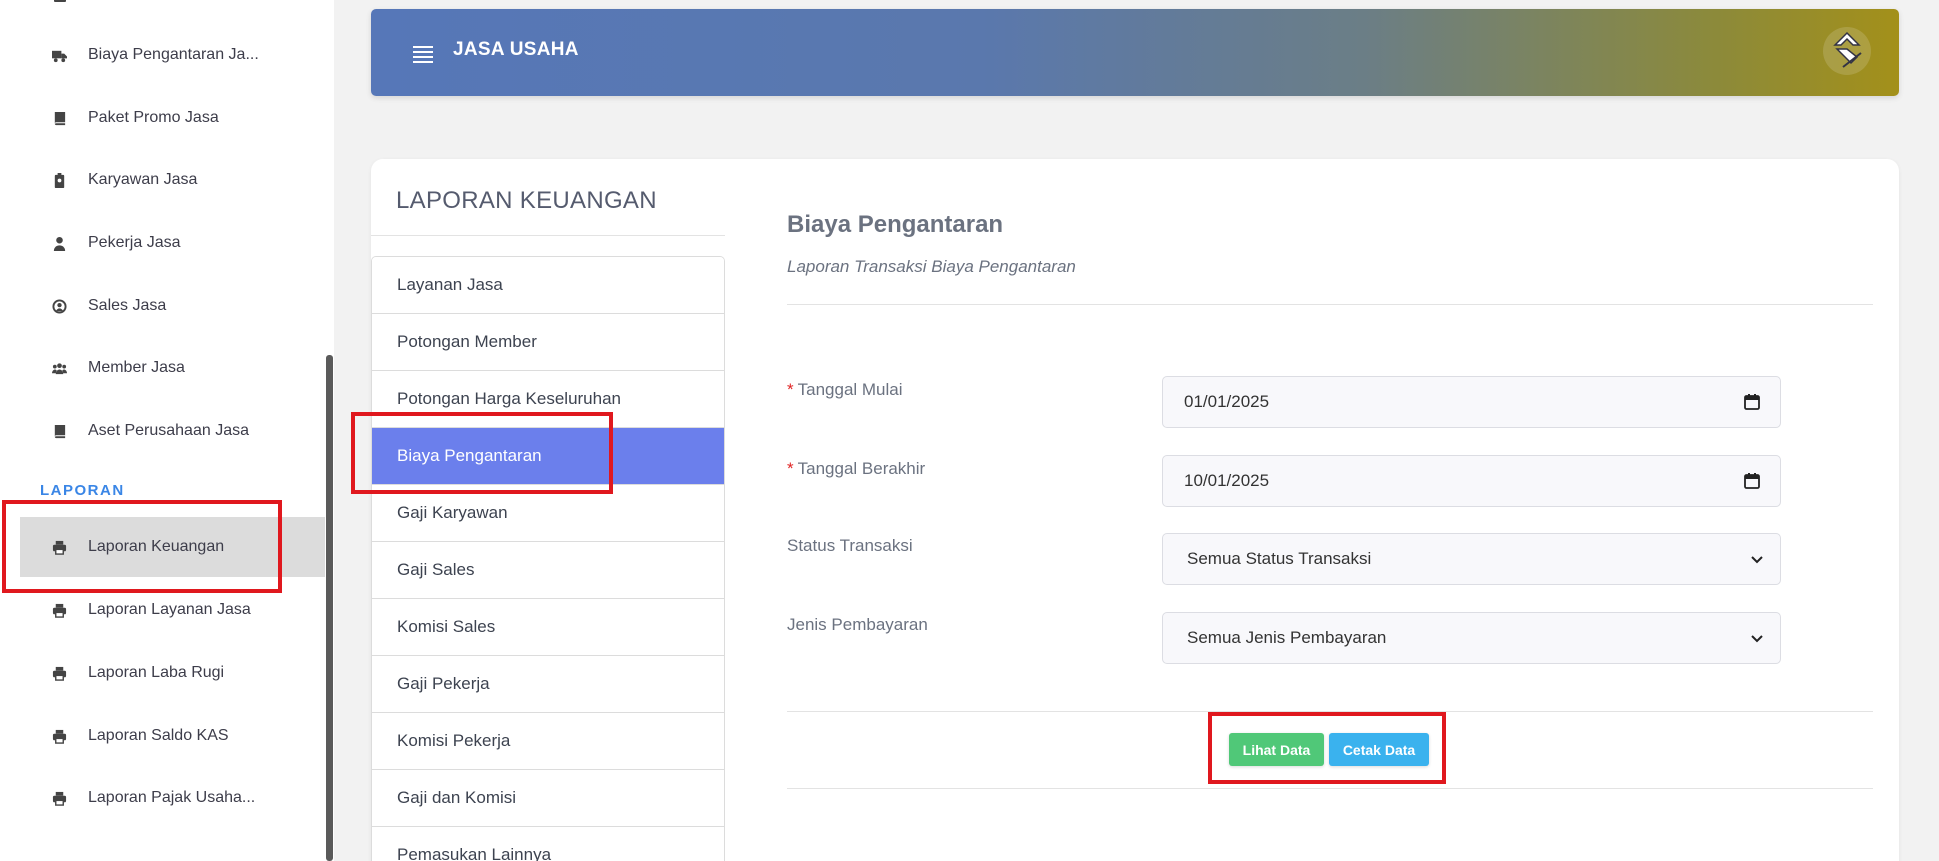 Image resolution: width=1939 pixels, height=861 pixels. What do you see at coordinates (548, 627) in the screenshot?
I see `report-item-komisi-sales: Komisi Sales` at bounding box center [548, 627].